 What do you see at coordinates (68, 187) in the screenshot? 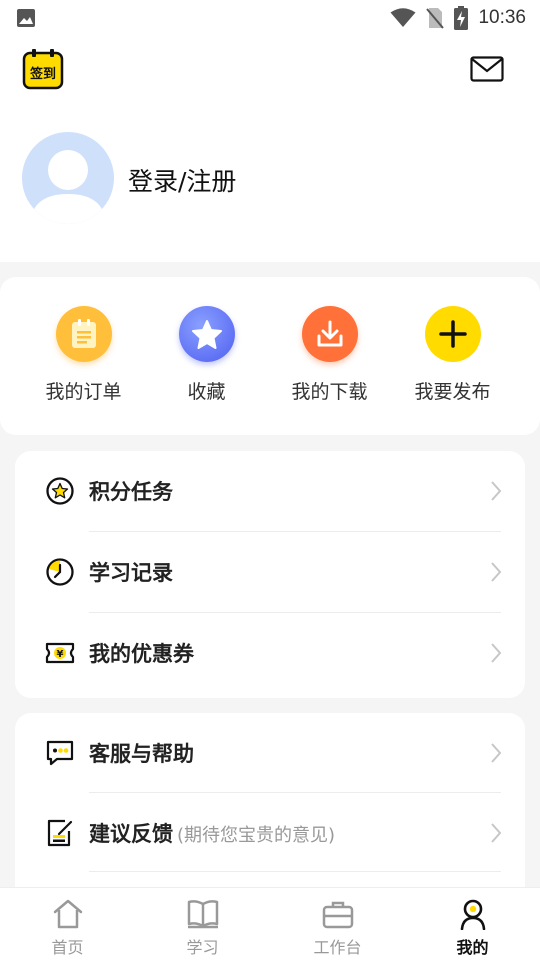
I see `default-avatar-icon` at bounding box center [68, 187].